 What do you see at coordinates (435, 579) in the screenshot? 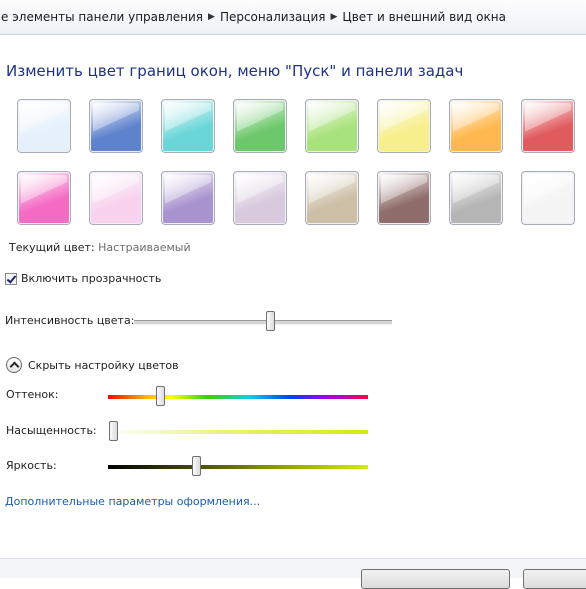
I see `save-changes-button` at bounding box center [435, 579].